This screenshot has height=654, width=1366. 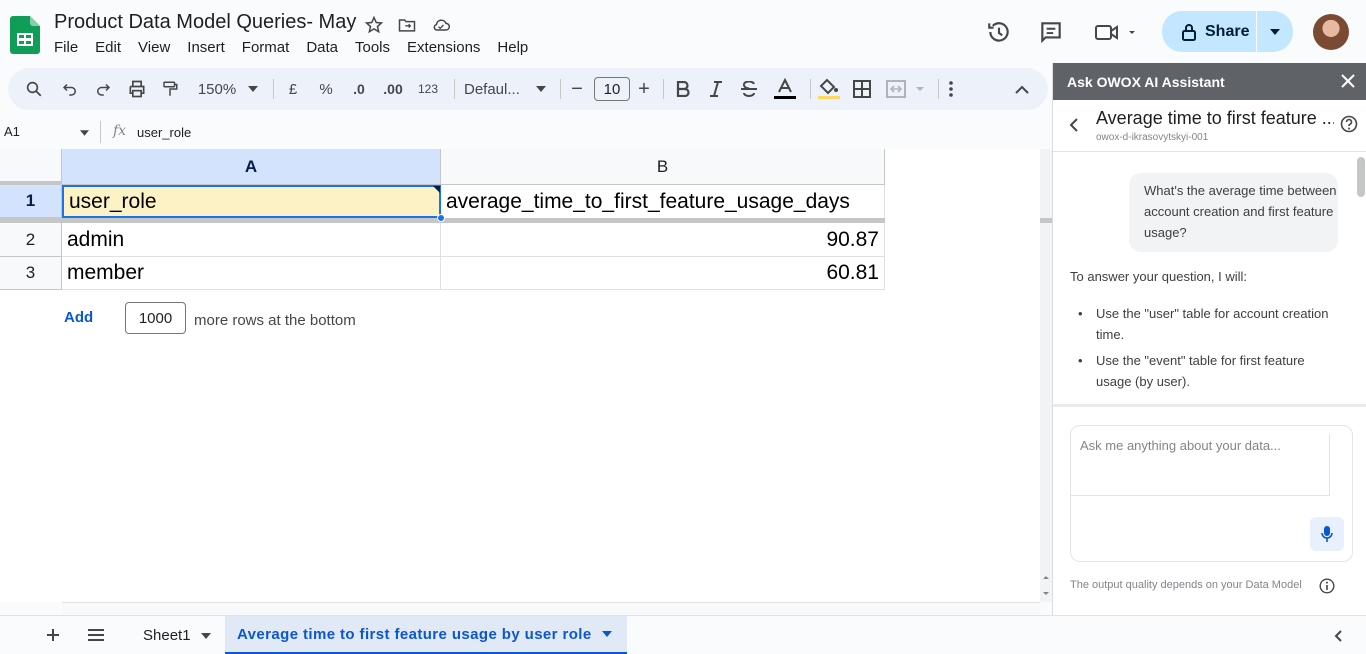 What do you see at coordinates (70, 89) in the screenshot?
I see `undo-icon` at bounding box center [70, 89].